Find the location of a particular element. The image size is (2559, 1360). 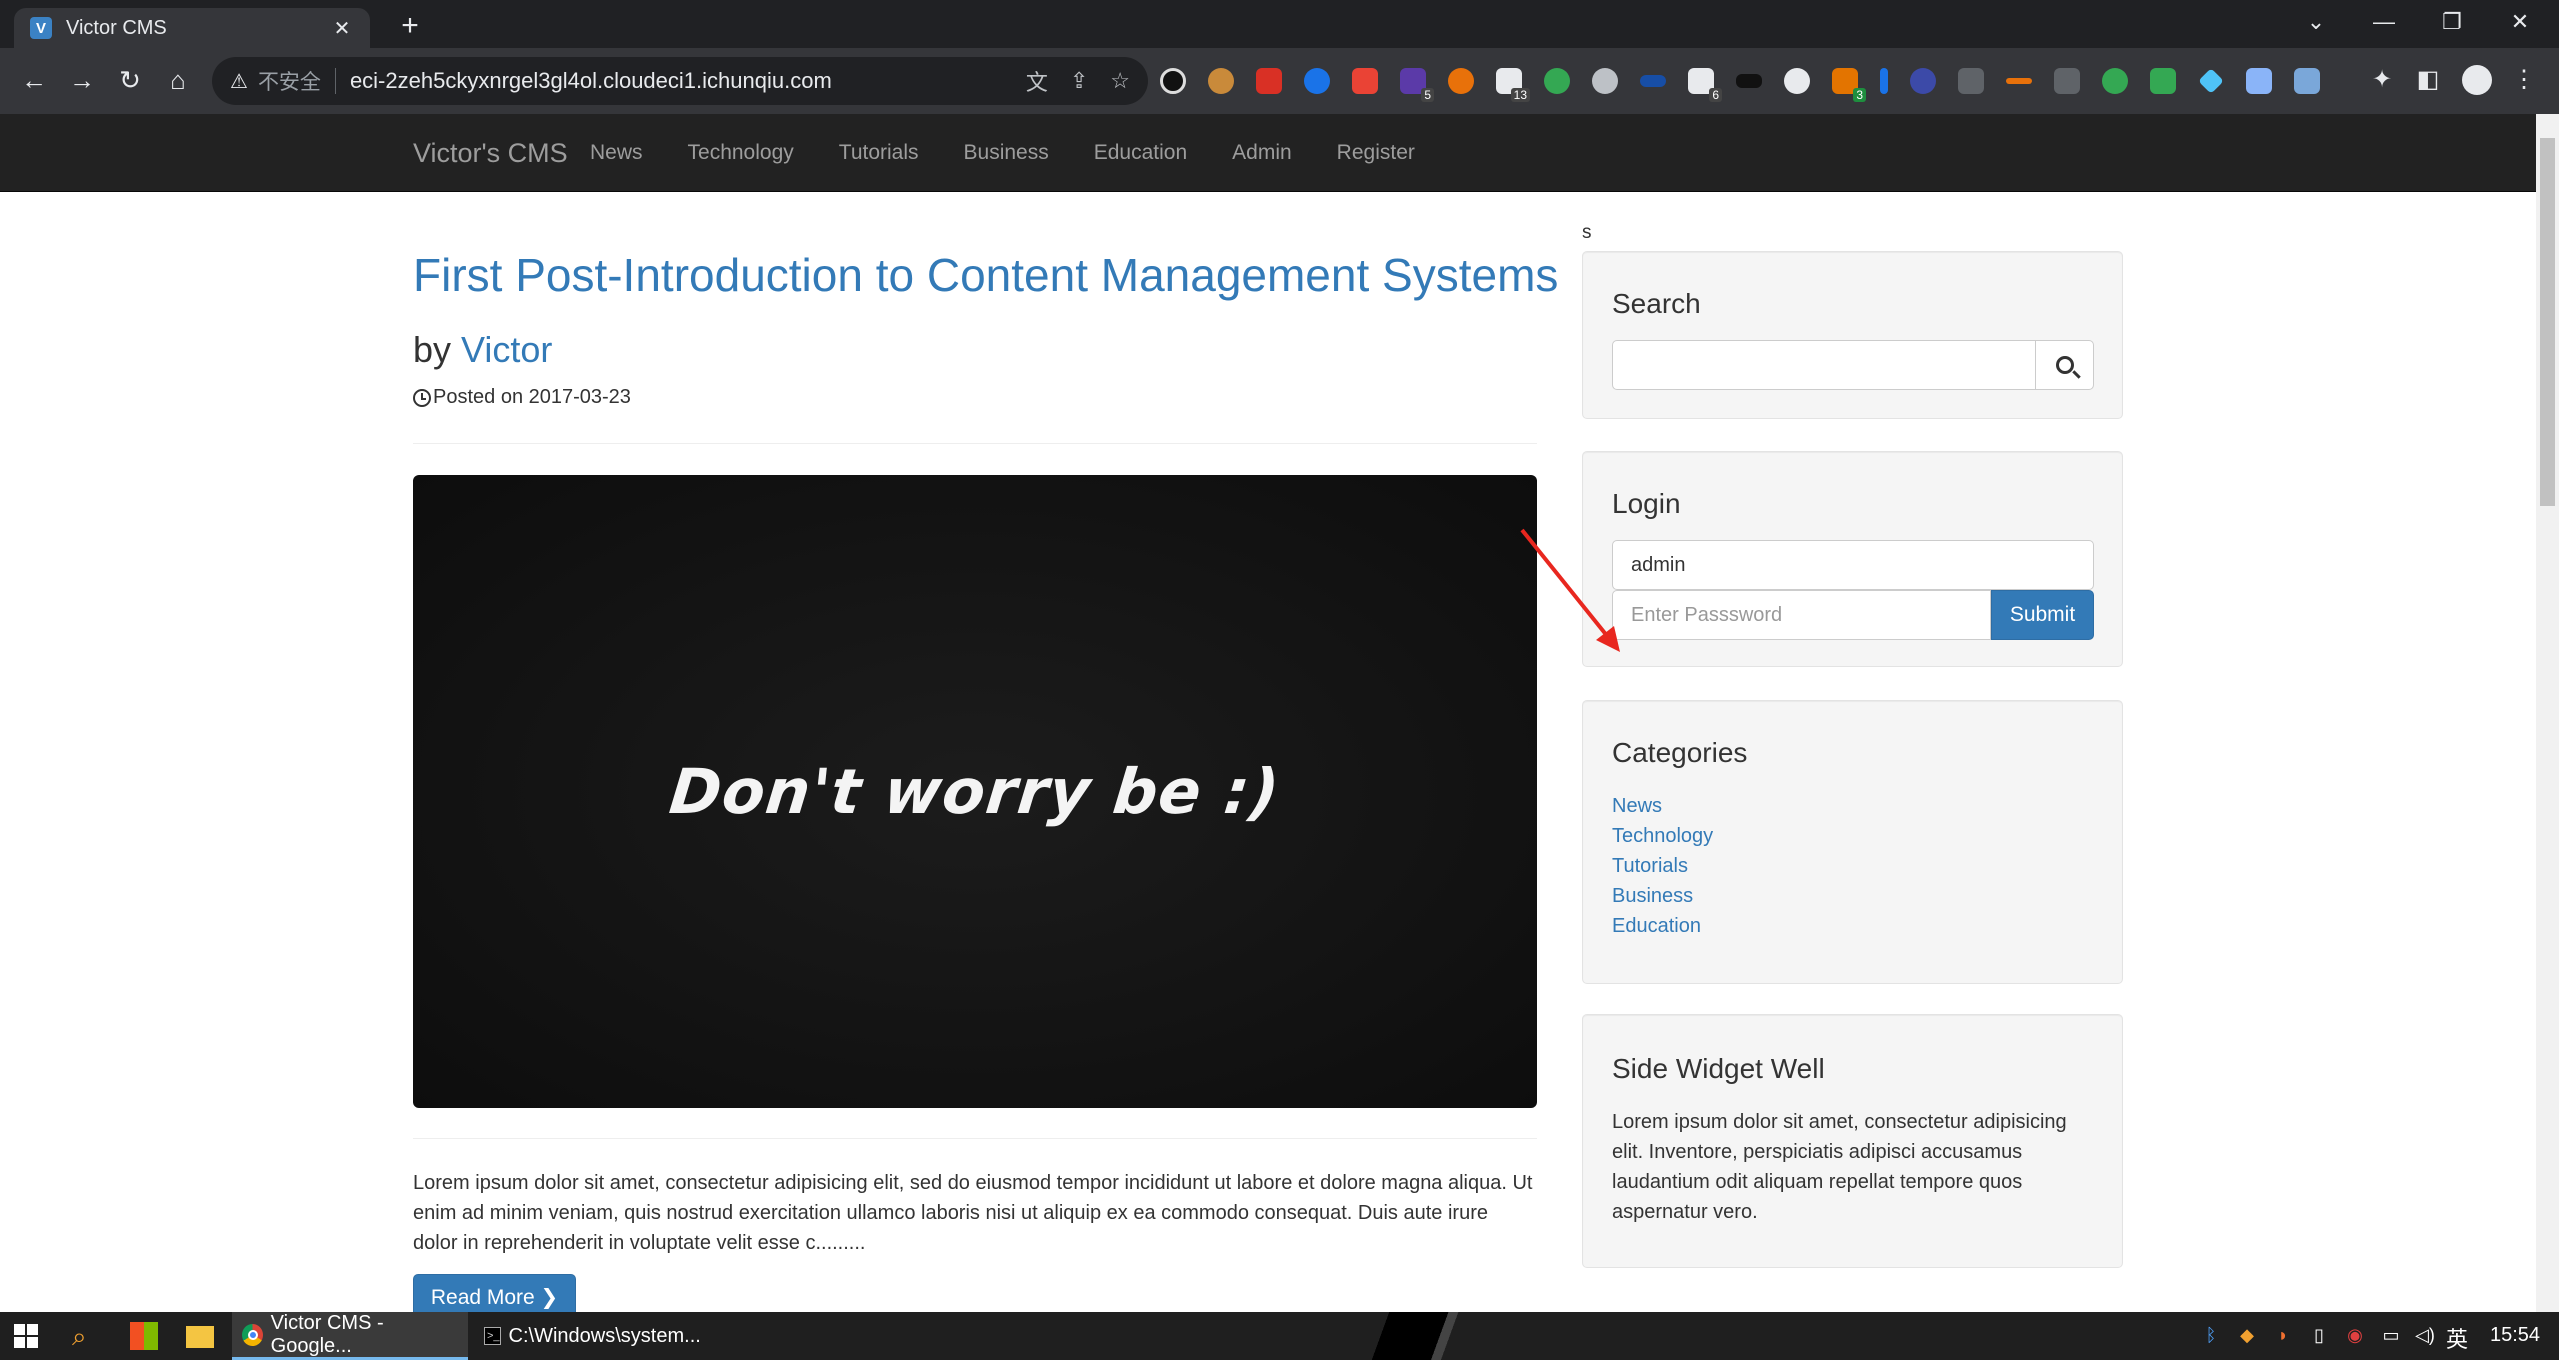

share-icon: ⇪ is located at coordinates (1079, 81).